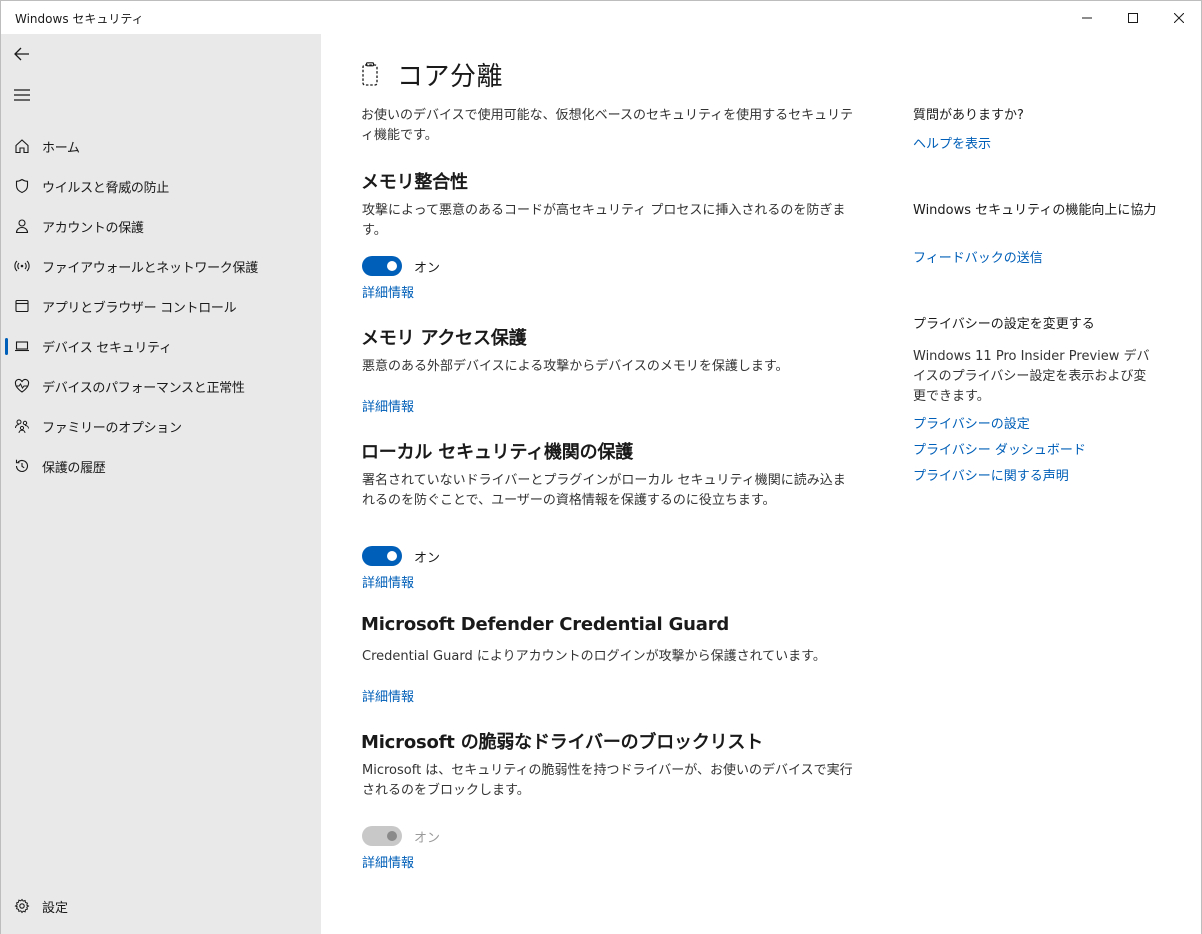 This screenshot has height=934, width=1202. What do you see at coordinates (161, 146) in the screenshot?
I see `sidebar-item-home: ホーム` at bounding box center [161, 146].